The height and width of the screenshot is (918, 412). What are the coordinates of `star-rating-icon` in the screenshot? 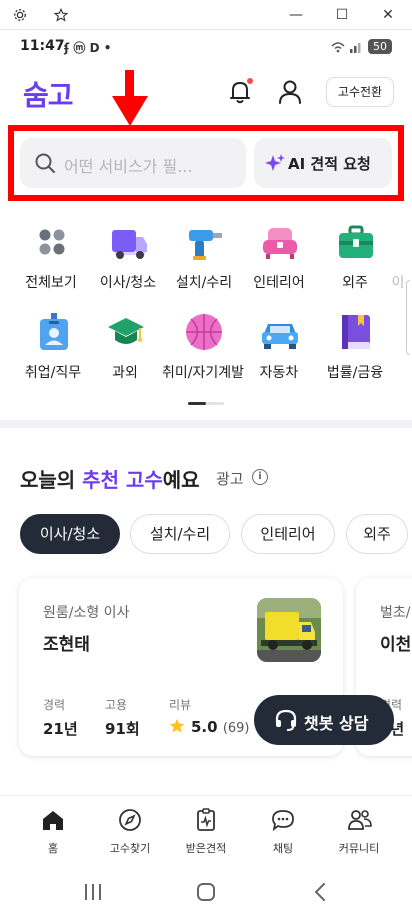 It's located at (177, 725).